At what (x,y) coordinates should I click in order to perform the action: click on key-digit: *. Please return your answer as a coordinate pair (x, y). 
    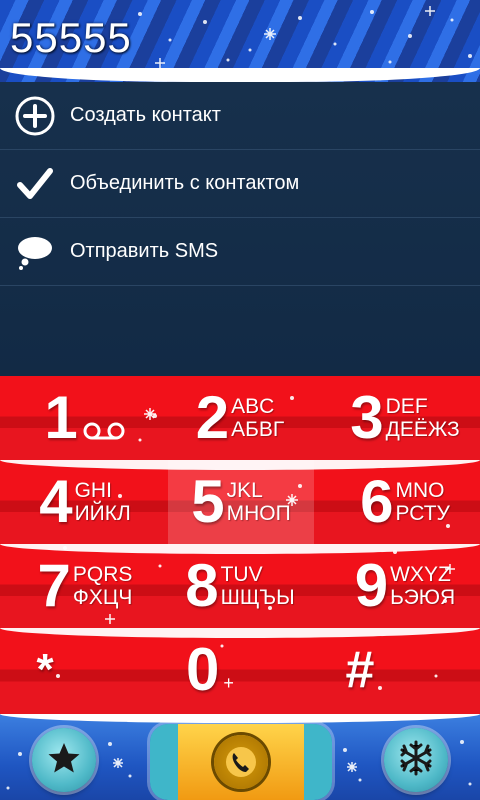
    Looking at the image, I should click on (45, 669).